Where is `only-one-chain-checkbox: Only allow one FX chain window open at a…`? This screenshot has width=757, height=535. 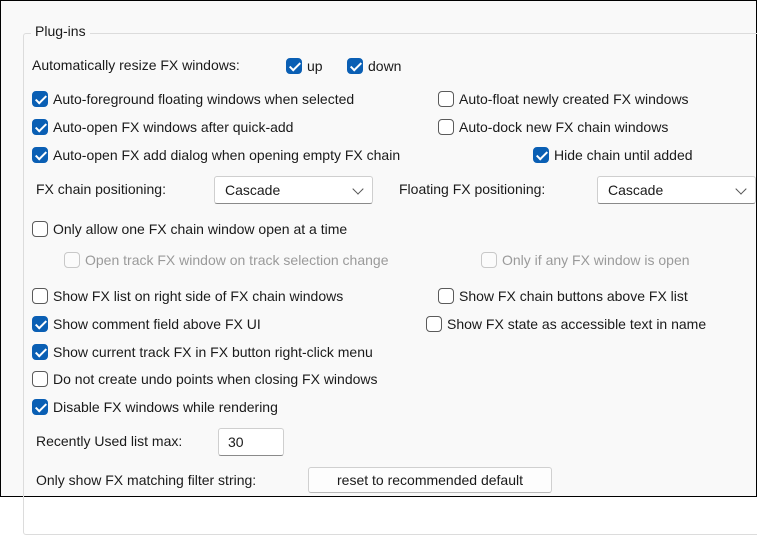 only-one-chain-checkbox: Only allow one FX chain window open at a… is located at coordinates (189, 229).